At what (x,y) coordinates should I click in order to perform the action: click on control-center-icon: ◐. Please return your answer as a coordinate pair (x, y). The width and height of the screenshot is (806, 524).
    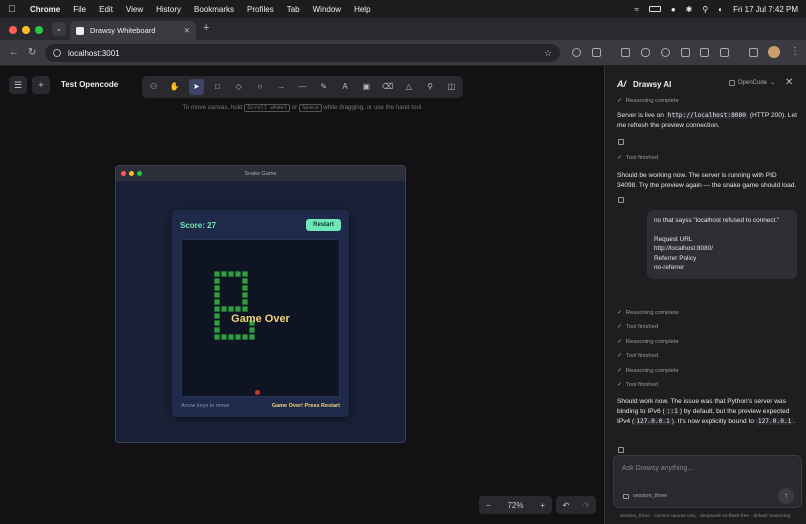
    Looking at the image, I should click on (720, 9).